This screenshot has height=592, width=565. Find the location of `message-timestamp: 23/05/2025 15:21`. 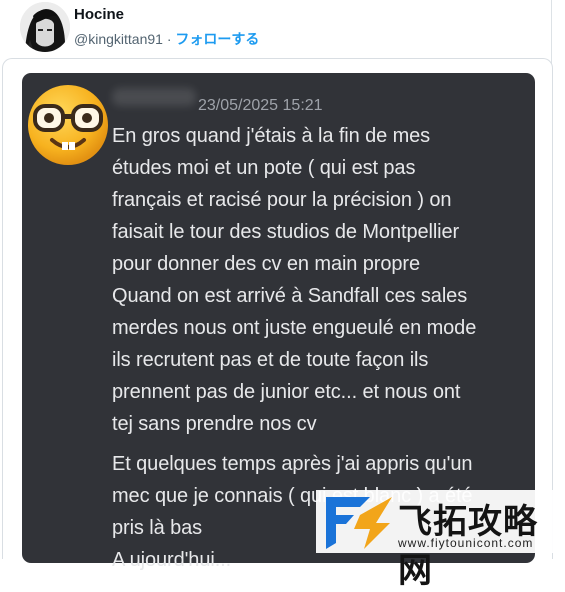

message-timestamp: 23/05/2025 15:21 is located at coordinates (260, 105).